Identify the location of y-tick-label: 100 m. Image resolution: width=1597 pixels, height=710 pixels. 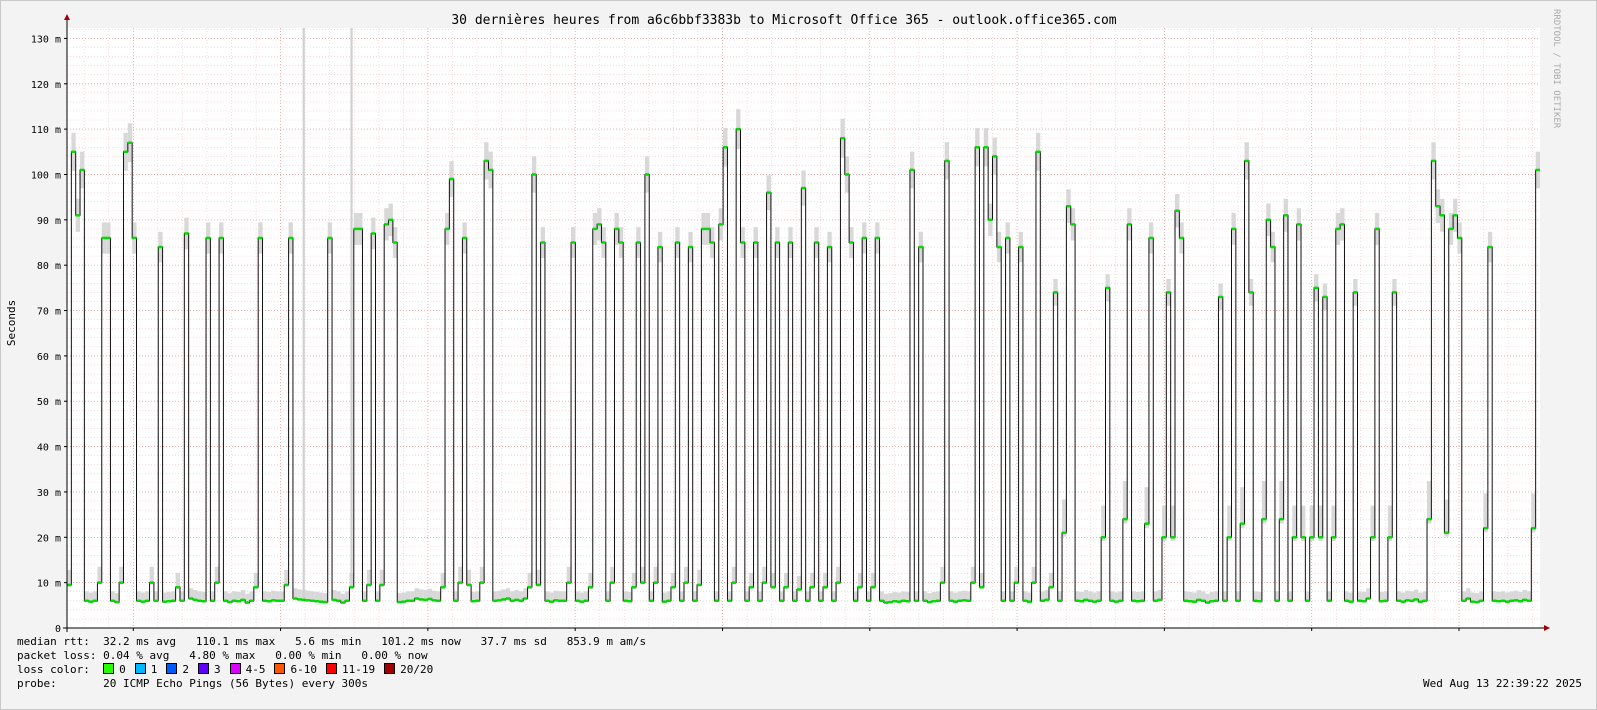
(46, 175).